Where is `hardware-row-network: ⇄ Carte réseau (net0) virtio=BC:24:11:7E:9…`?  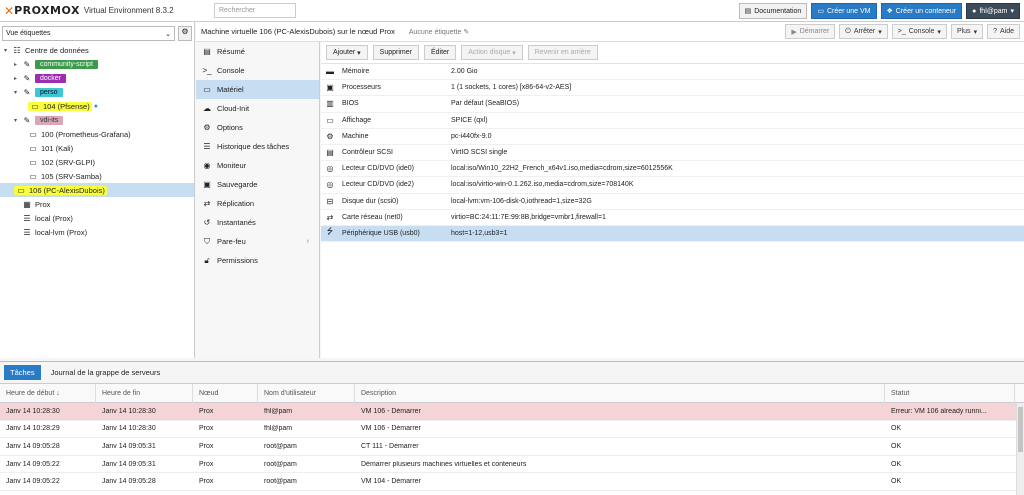 hardware-row-network: ⇄ Carte réseau (net0) virtio=BC:24:11:7E:9… is located at coordinates (672, 218).